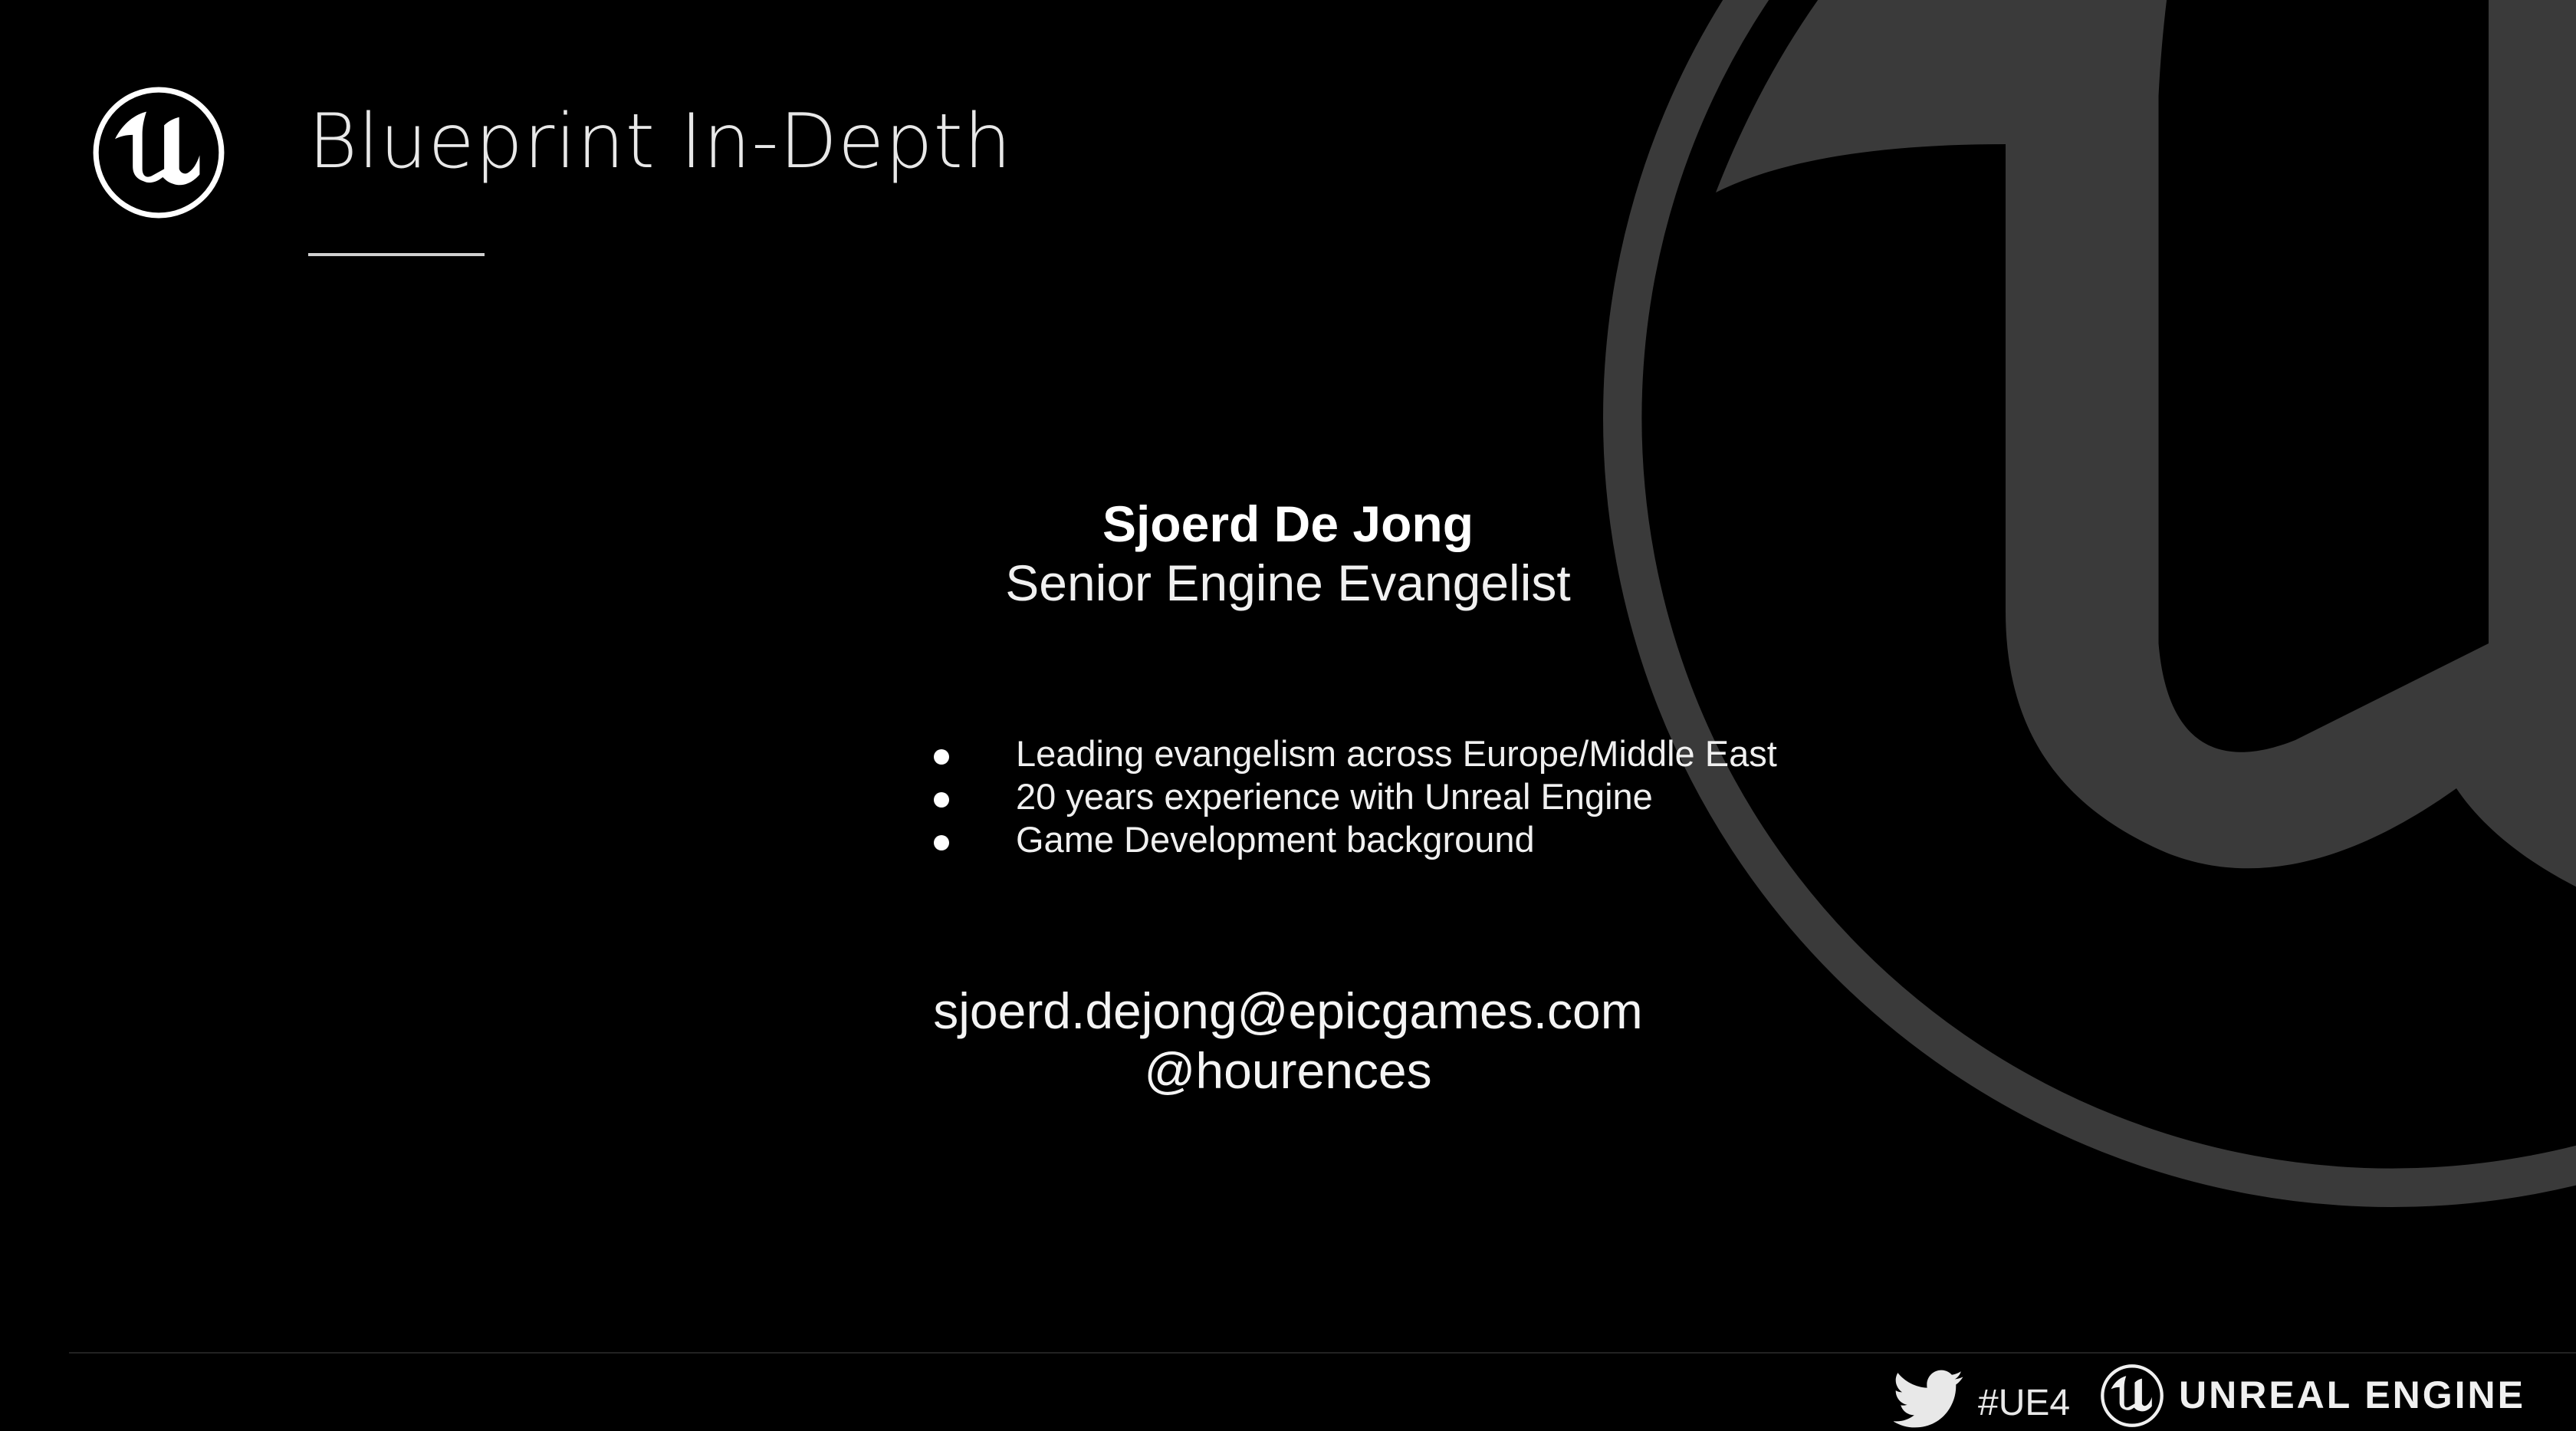  What do you see at coordinates (159, 153) in the screenshot?
I see `unreal-engine-logo-icon` at bounding box center [159, 153].